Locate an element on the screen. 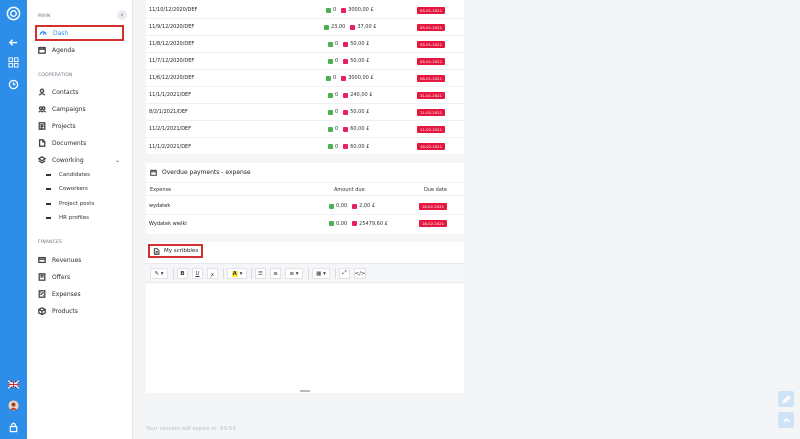  align-button: ≡ ▾ is located at coordinates (294, 273).